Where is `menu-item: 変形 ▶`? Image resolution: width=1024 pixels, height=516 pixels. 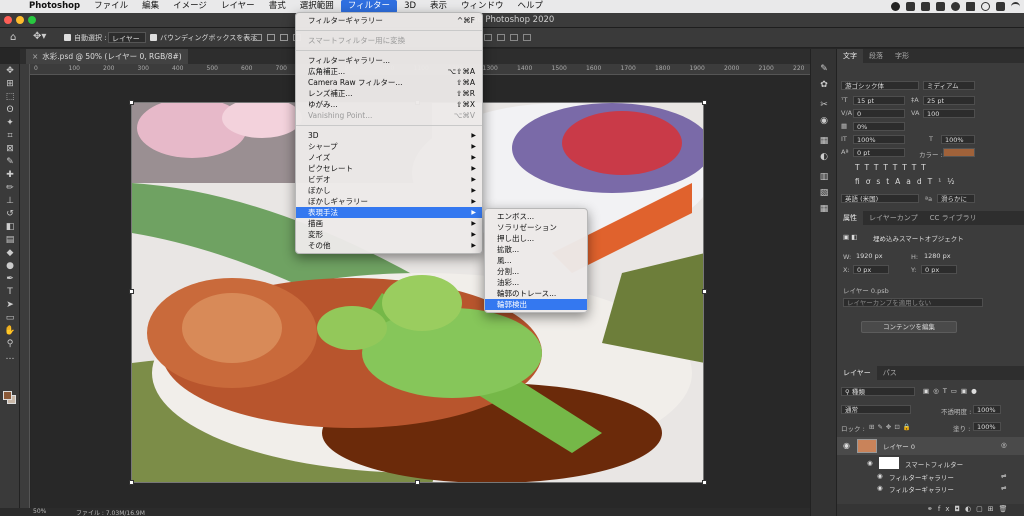 menu-item: 変形 ▶ is located at coordinates (389, 234).